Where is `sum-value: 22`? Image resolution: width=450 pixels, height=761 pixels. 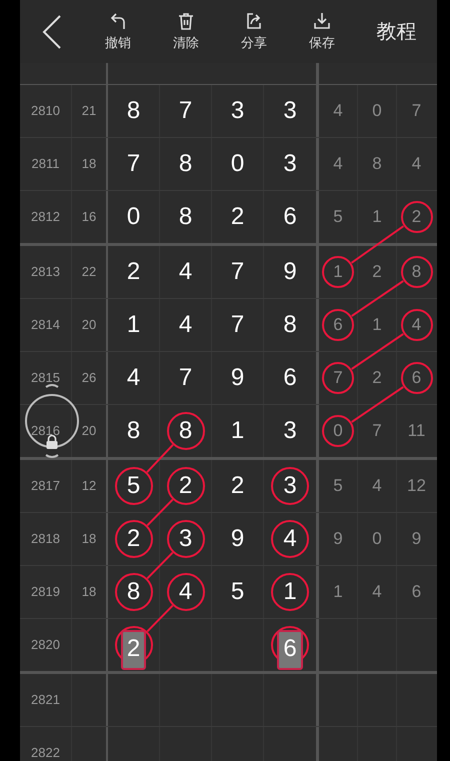
sum-value: 22 is located at coordinates (89, 272).